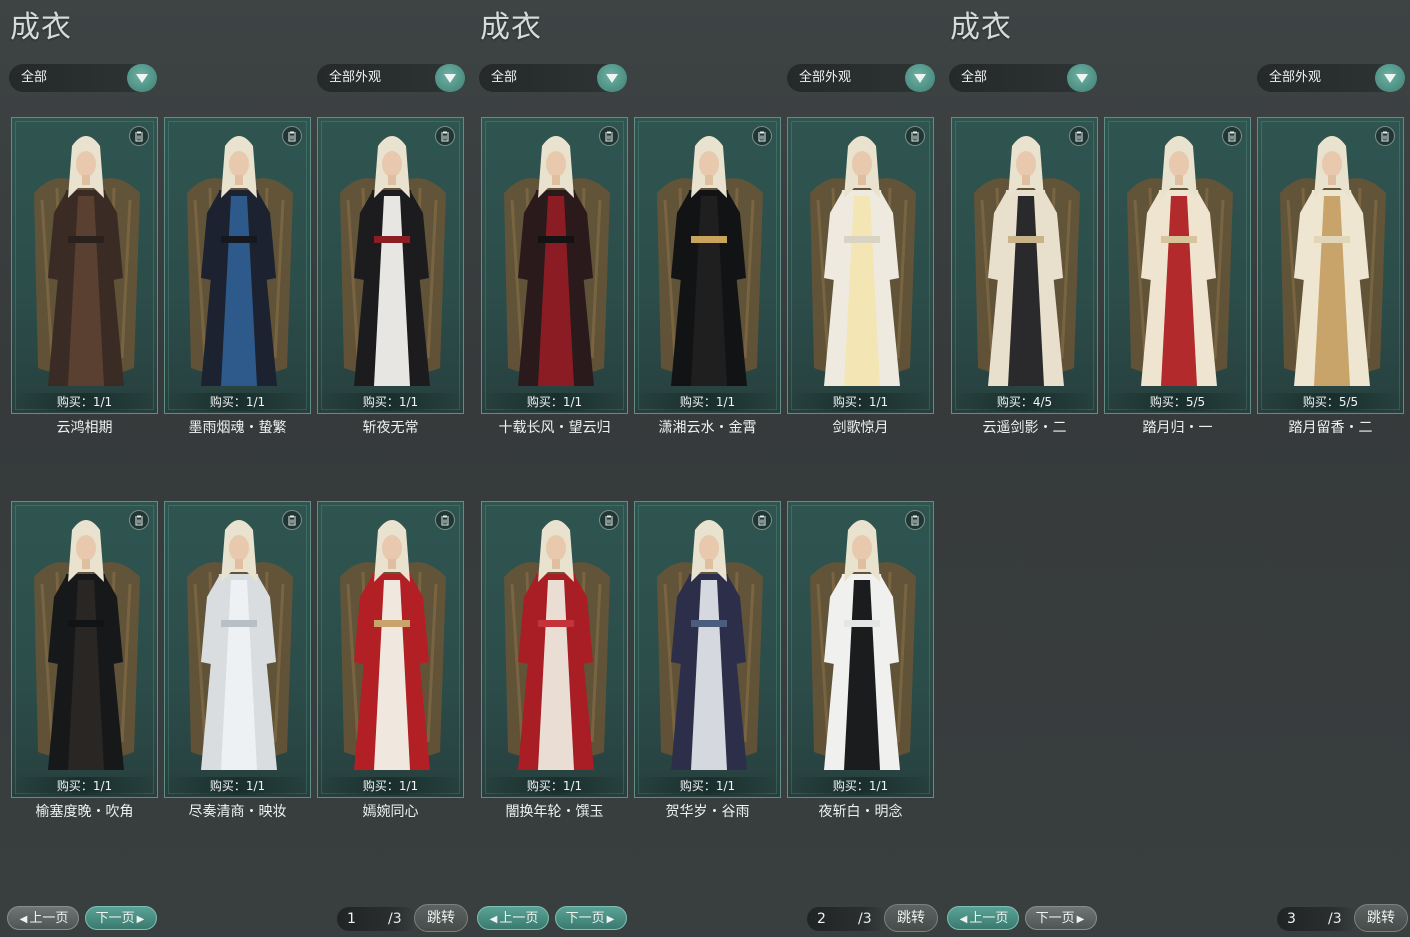 Image resolution: width=1410 pixels, height=937 pixels. I want to click on outfit-name: 贺华岁・谷雨, so click(707, 812).